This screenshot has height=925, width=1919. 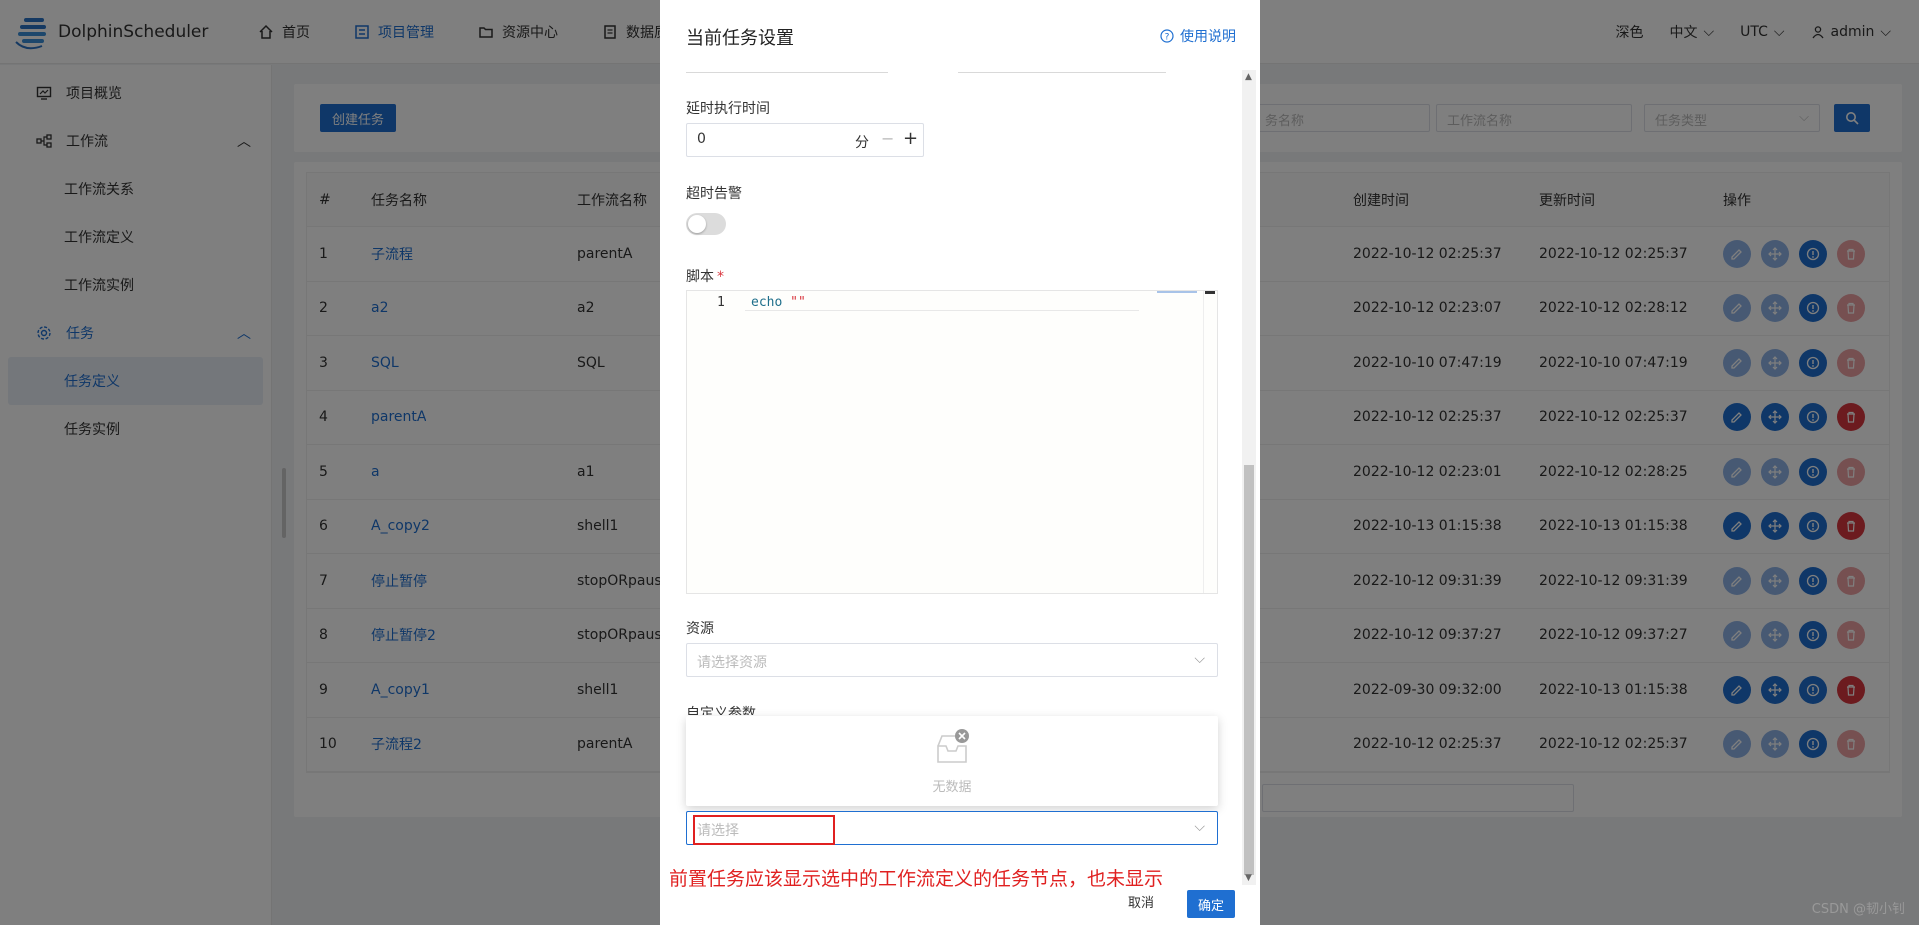 I want to click on minus-icon: −, so click(x=887, y=138).